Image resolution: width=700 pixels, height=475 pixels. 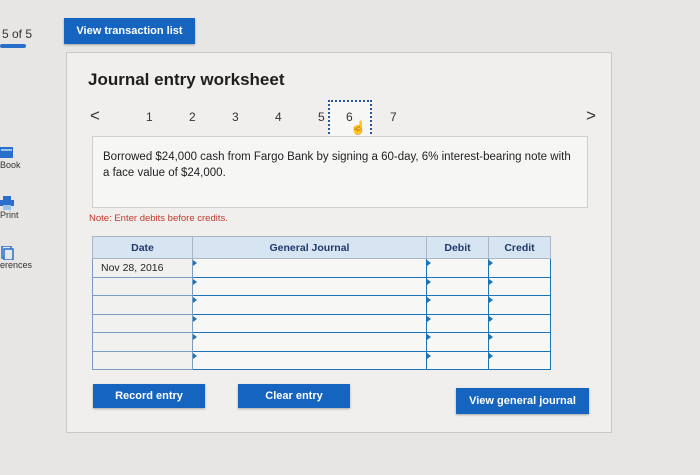 I want to click on header-date: Date, so click(x=142, y=247).